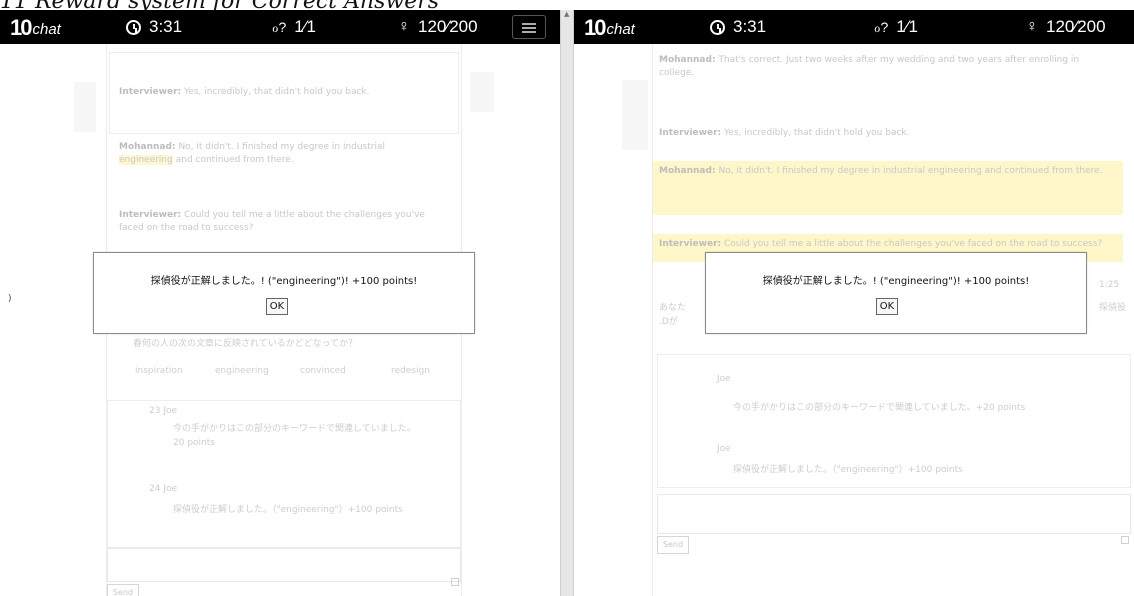 The image size is (1134, 596). I want to click on timestamp: 1:25, so click(1109, 285).